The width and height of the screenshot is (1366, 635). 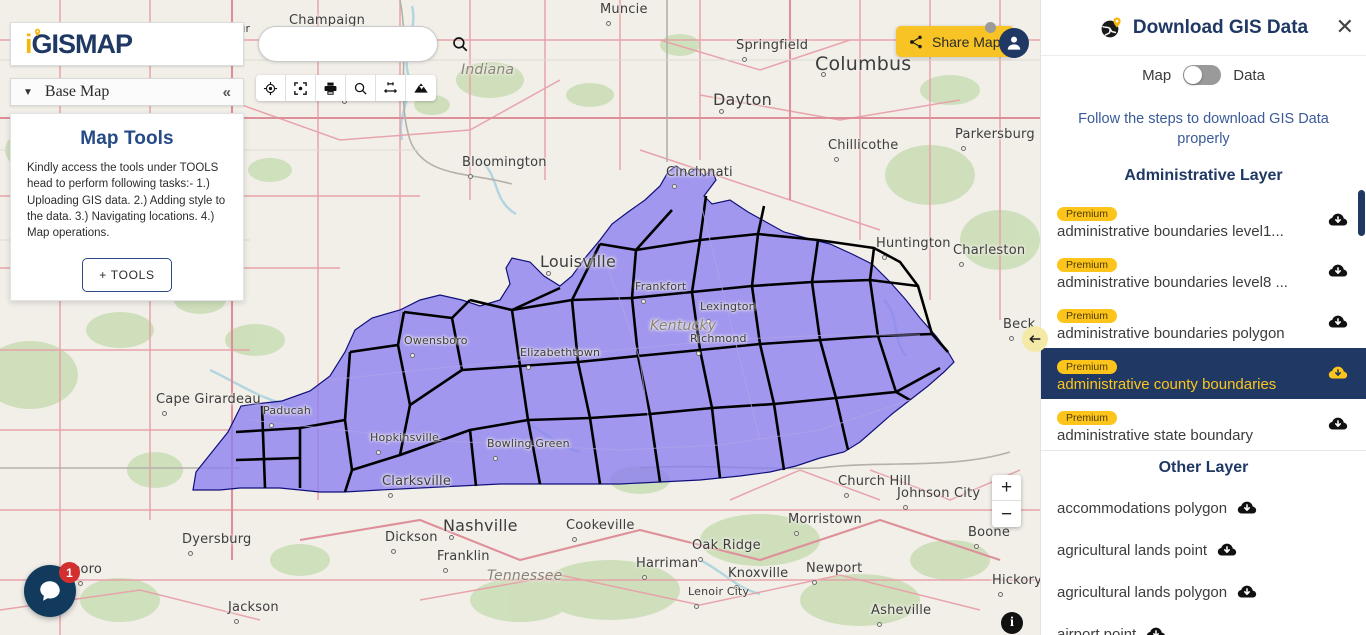 I want to click on panel-collapse-handle, so click(x=1035, y=339).